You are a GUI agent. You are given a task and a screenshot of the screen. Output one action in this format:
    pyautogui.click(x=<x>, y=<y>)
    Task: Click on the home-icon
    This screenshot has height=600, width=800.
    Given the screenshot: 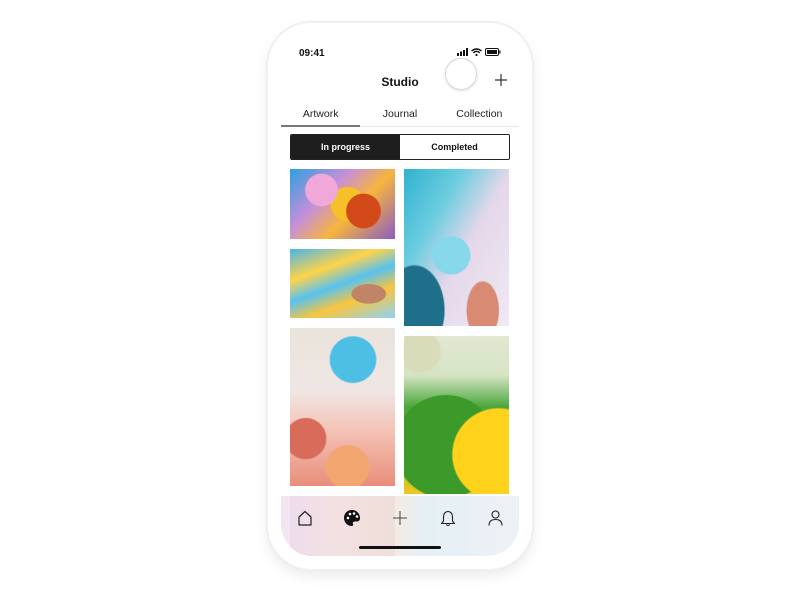 What is the action you would take?
    pyautogui.click(x=305, y=518)
    